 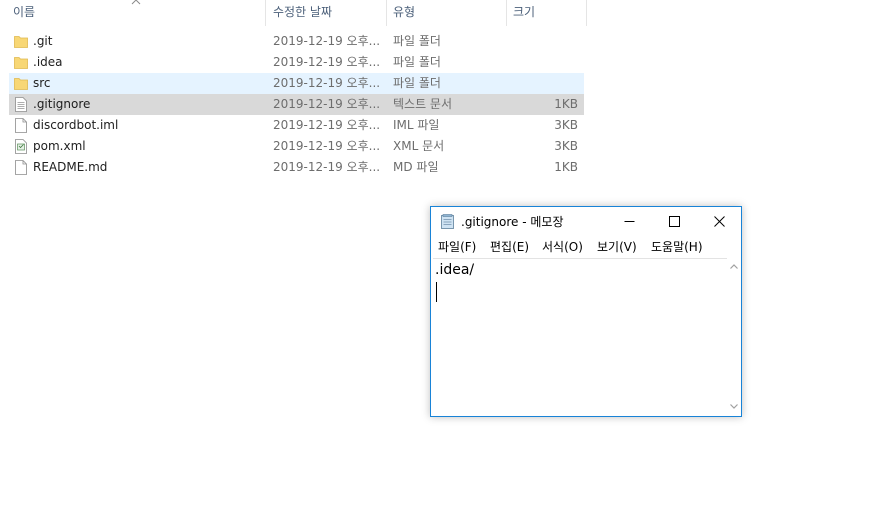 I want to click on column-header: 이름 수정한 날짜 유형 크기, so click(x=295, y=13).